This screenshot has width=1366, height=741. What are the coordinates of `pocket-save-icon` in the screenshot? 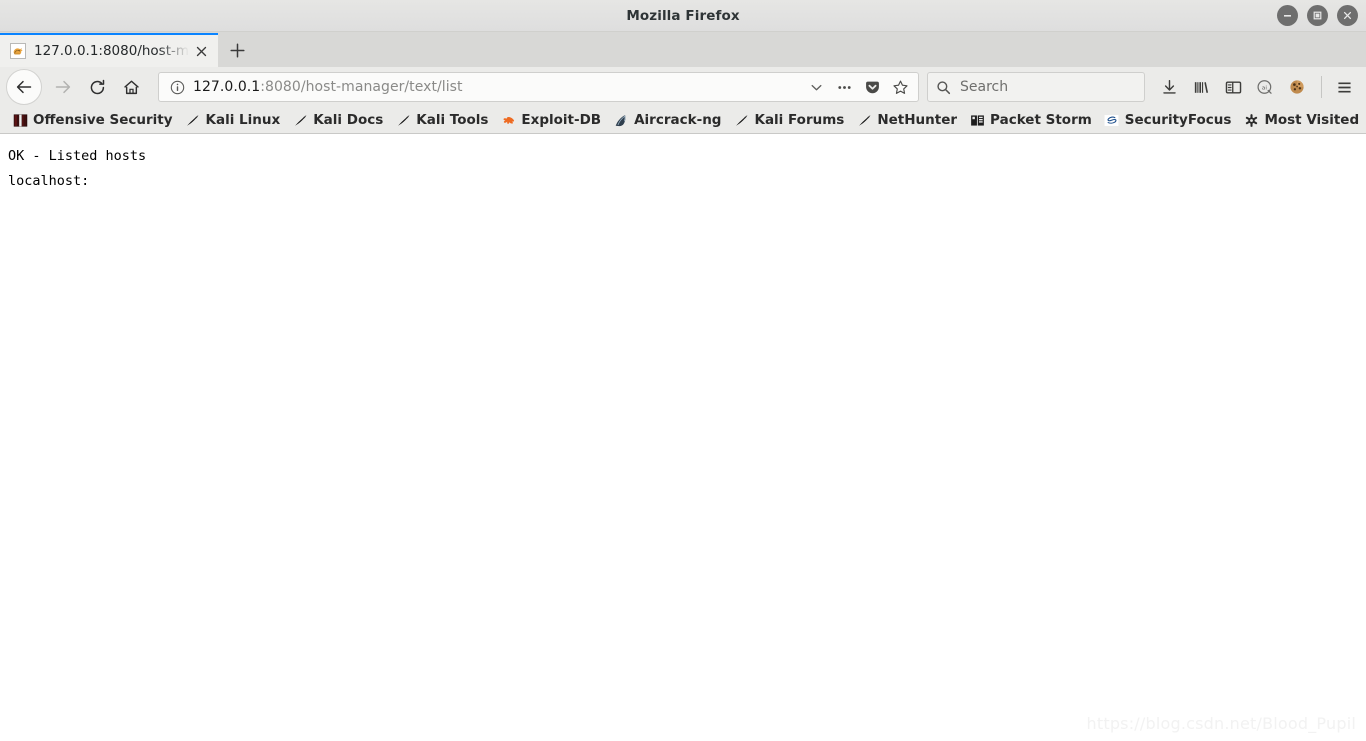 It's located at (872, 87).